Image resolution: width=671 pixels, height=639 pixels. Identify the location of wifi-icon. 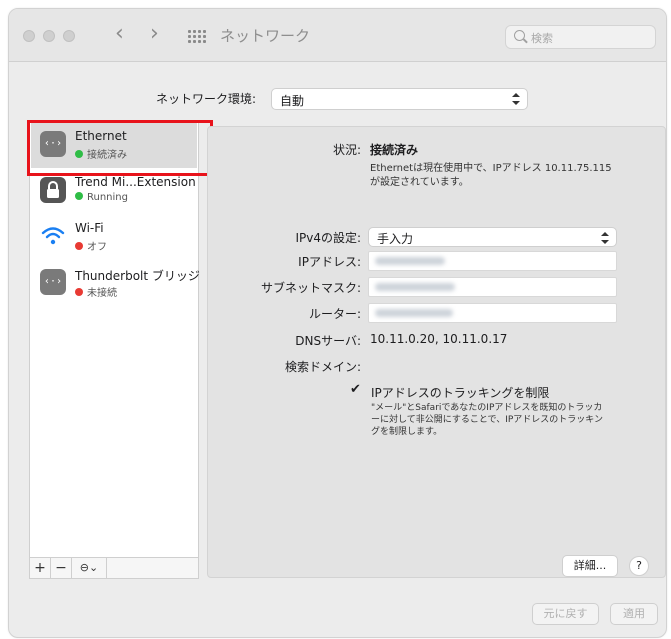
(53, 236).